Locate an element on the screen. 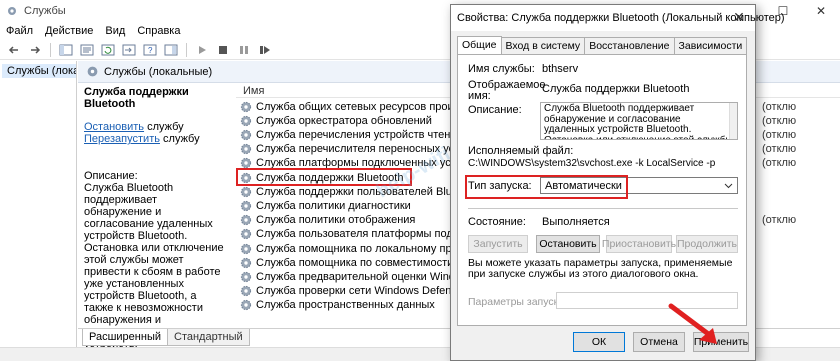  tab-recovery: Восстановление is located at coordinates (629, 45).